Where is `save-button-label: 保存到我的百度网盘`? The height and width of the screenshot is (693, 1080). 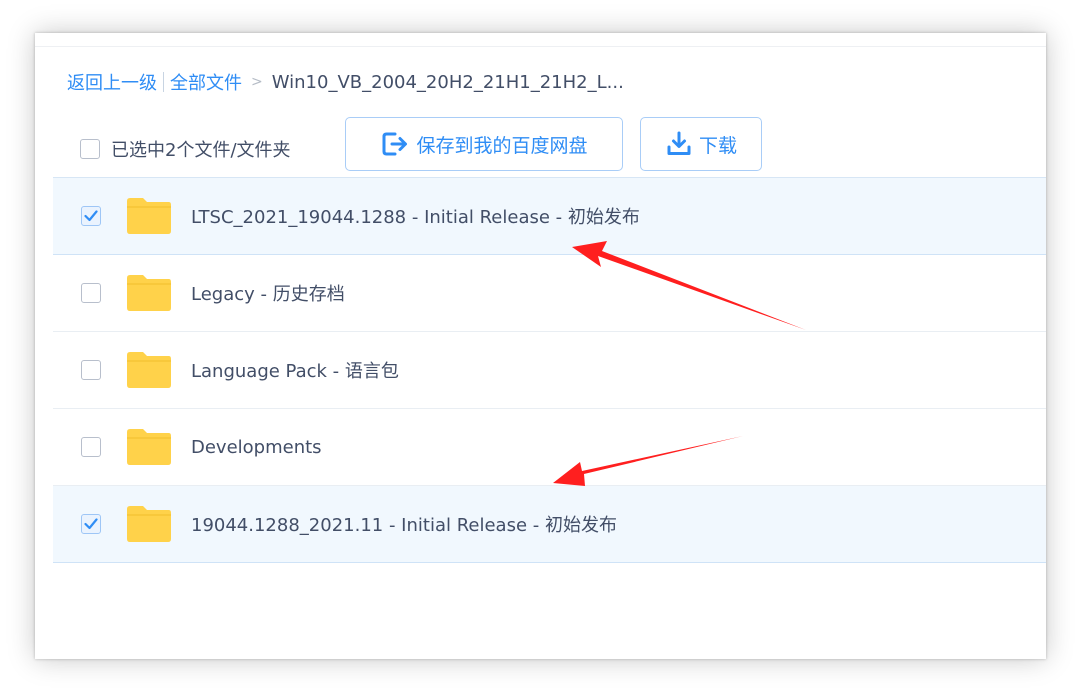
save-button-label: 保存到我的百度网盘 is located at coordinates (502, 145).